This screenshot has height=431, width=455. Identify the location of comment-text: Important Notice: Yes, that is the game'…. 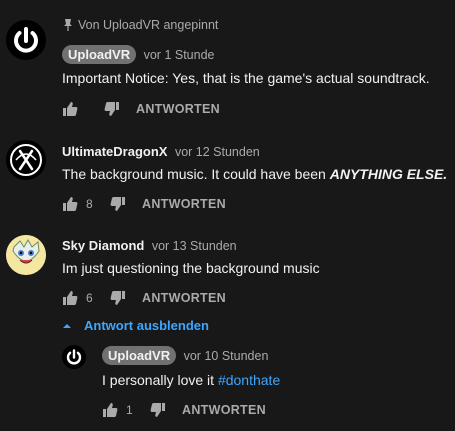
(246, 78).